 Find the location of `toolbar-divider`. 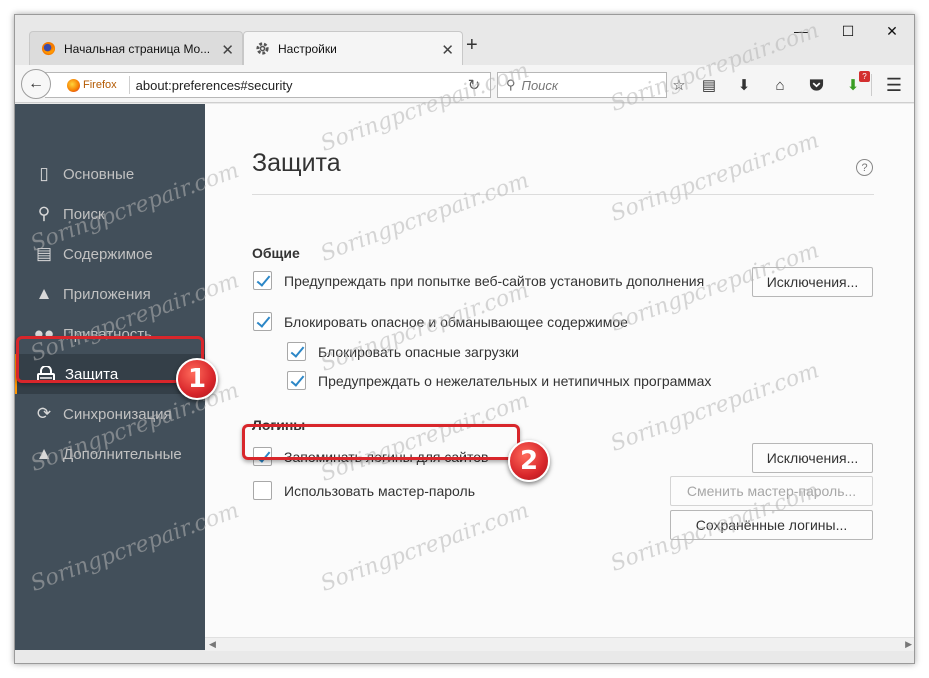

toolbar-divider is located at coordinates (871, 85).